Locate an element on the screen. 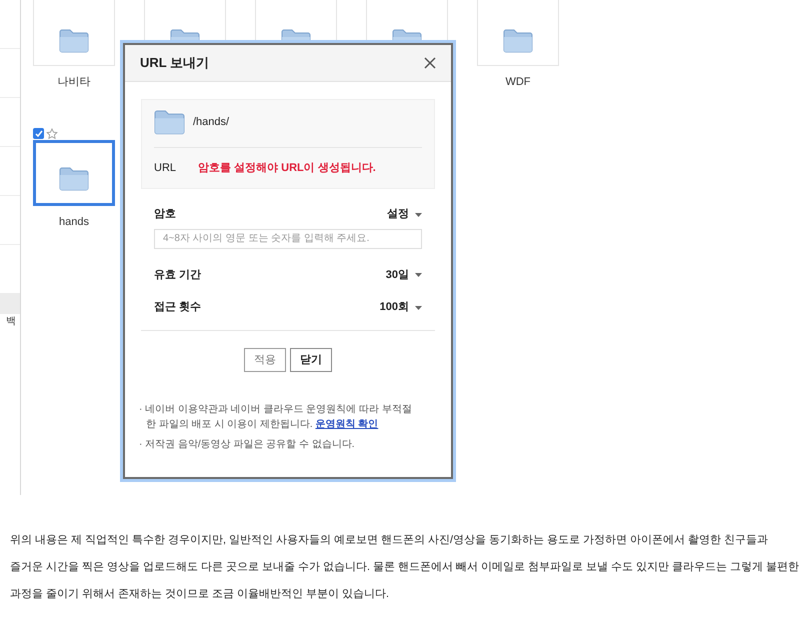 The image size is (800, 641). article-paragraph: 위의 내용은 제 직업적인 특수한 경우이지만, 일반적인 사용자들의 예로보면 핸드폰의 사진/영상을 동기화하는 용도로 가정하면 아이폰에서 촬영한 친구들과 즐거운 시간을 찍은 영상을 업로드해도 다른 곳으로 보내줄 수가 없습니다. 물론 핸드폰에서 빼서 이메일로 첨부파일로 보낼 수도 있지만 클라우드는 그렇게 불편한 과정을 줄이기 위해서 존재하는 것이므로 조금 이율배반적인 부분이 있습니다. is located at coordinates (404, 567).